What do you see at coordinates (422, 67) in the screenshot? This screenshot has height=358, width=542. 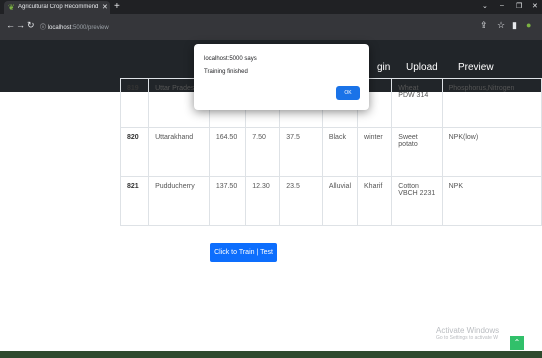 I see `nav-upload-link: Upload` at bounding box center [422, 67].